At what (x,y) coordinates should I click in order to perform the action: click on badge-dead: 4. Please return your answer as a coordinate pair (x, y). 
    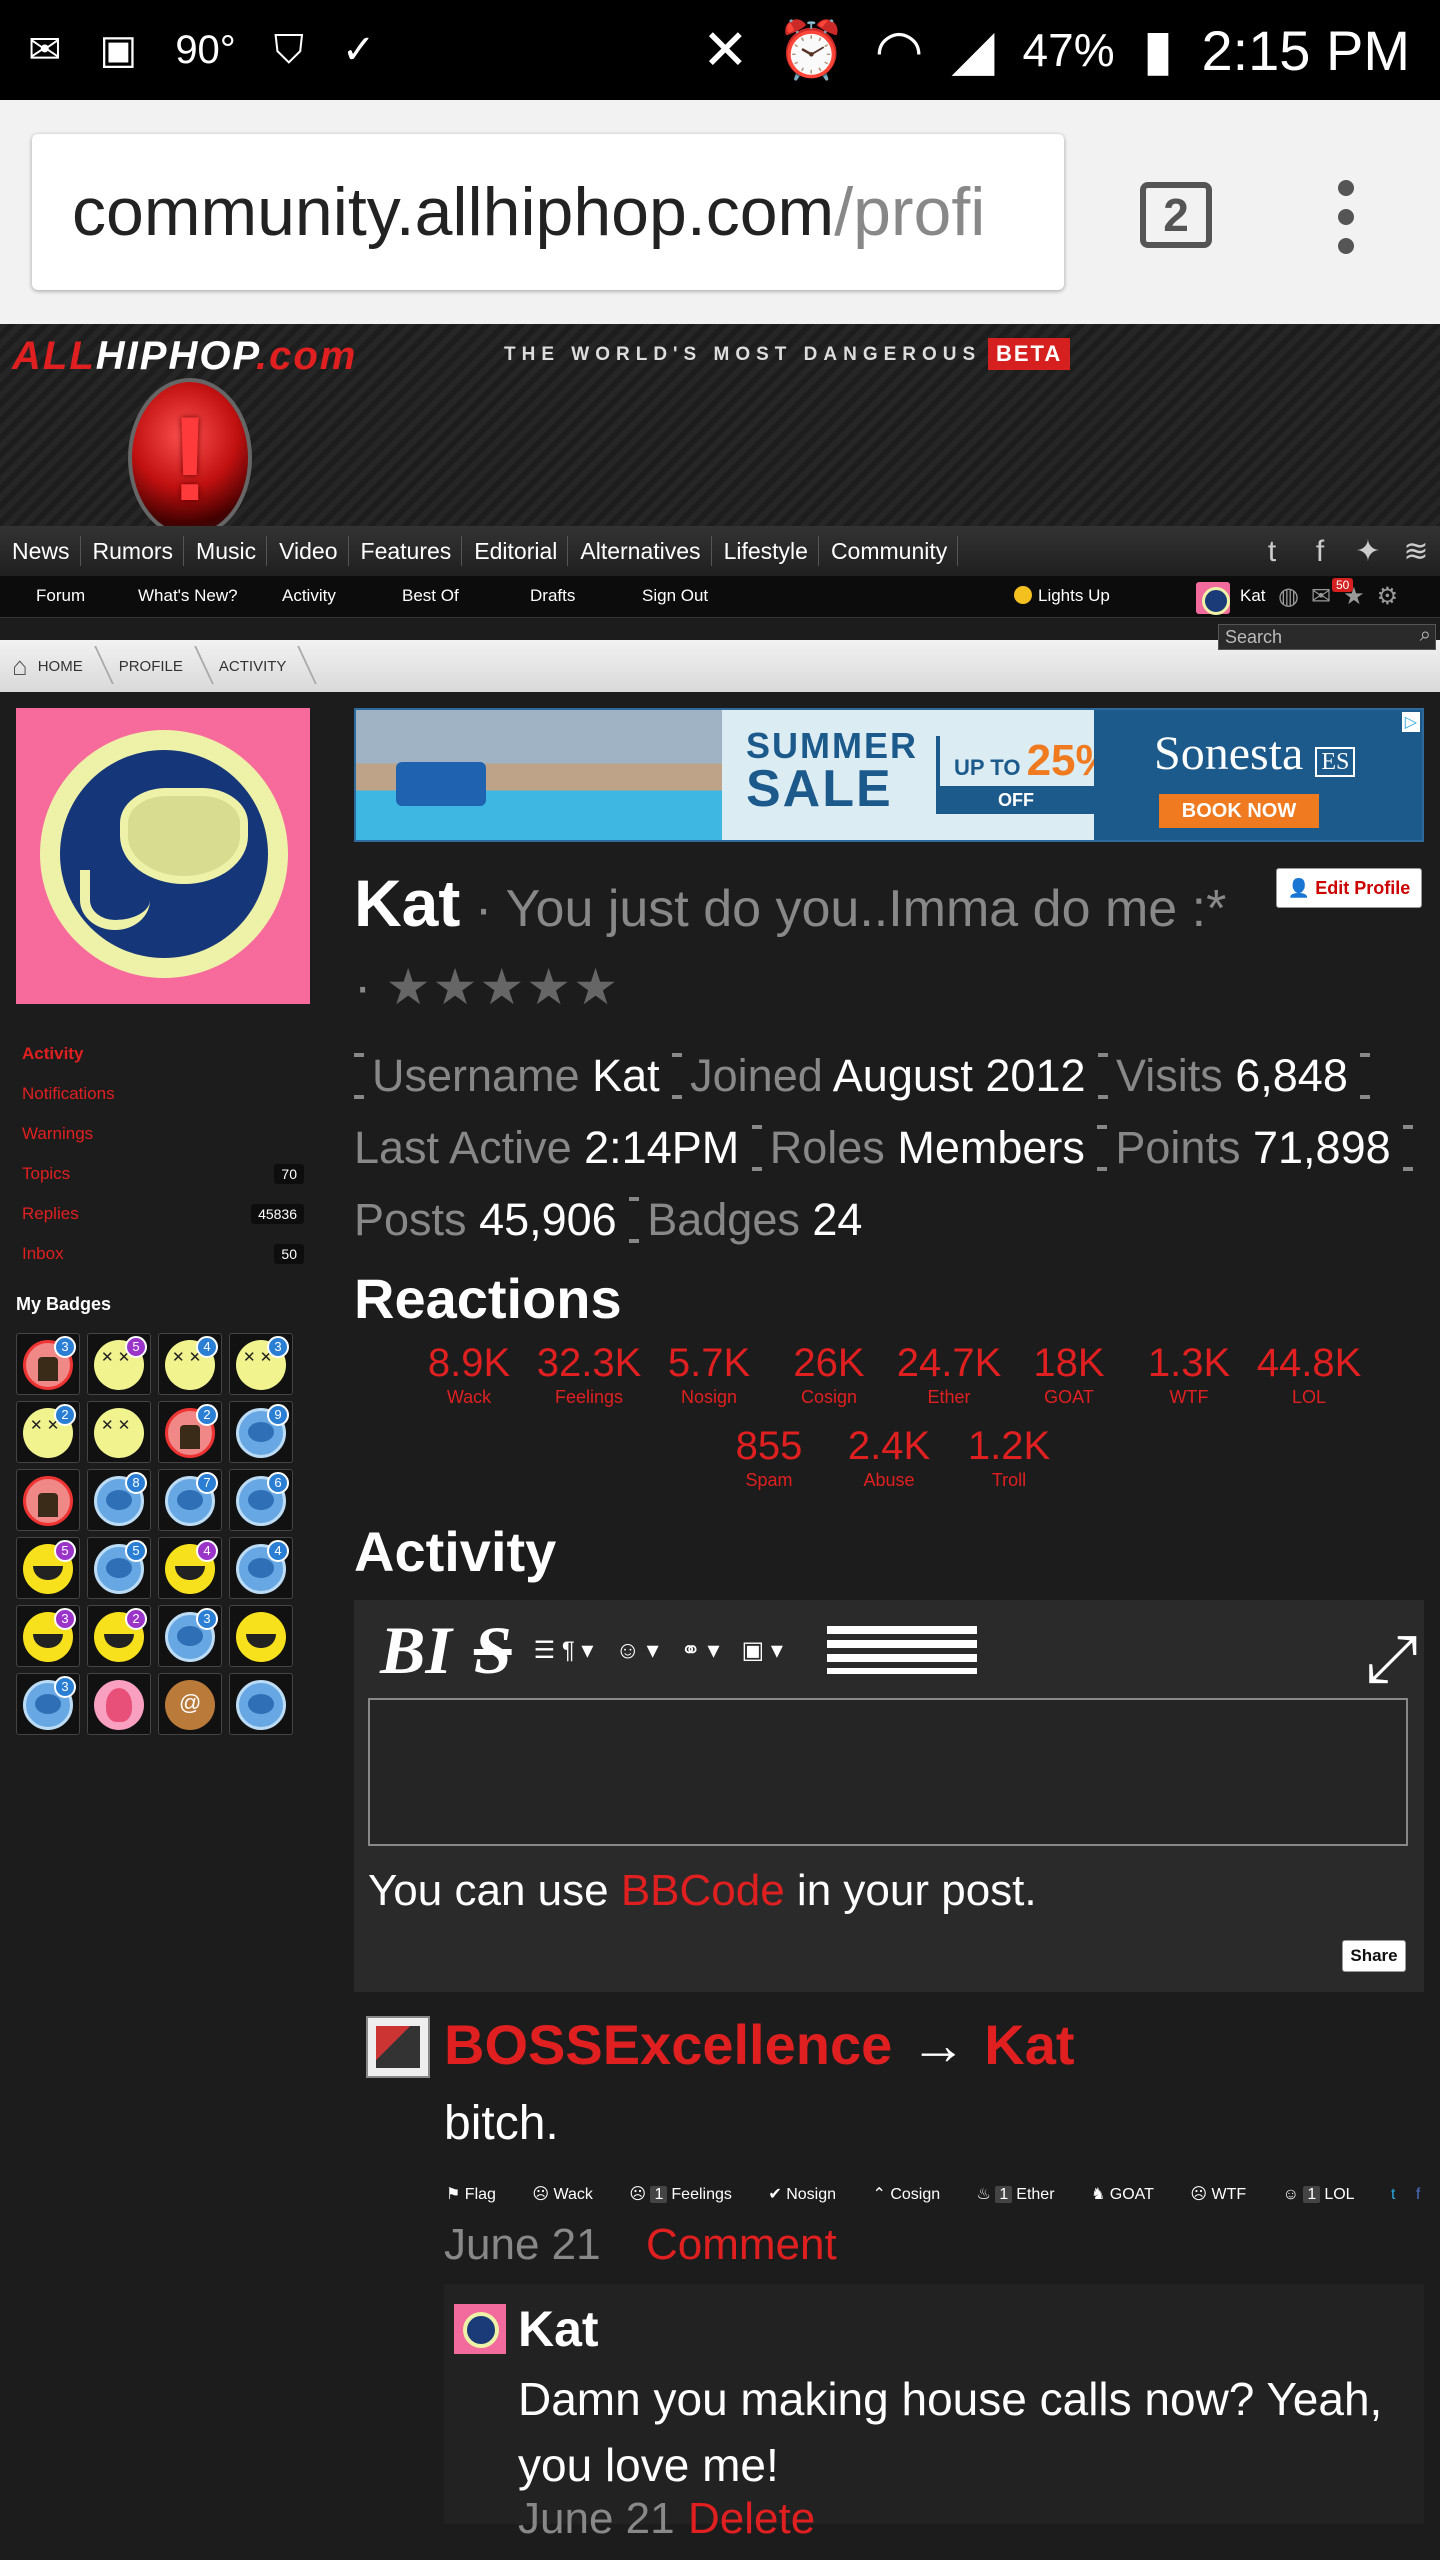
    Looking at the image, I should click on (190, 1364).